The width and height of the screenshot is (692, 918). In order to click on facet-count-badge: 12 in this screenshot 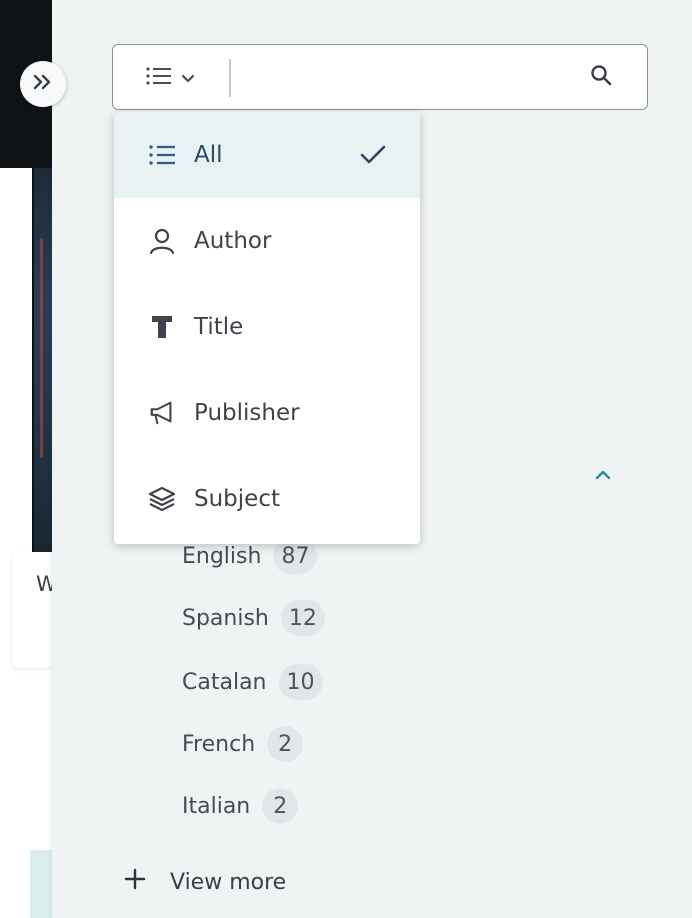, I will do `click(302, 618)`.